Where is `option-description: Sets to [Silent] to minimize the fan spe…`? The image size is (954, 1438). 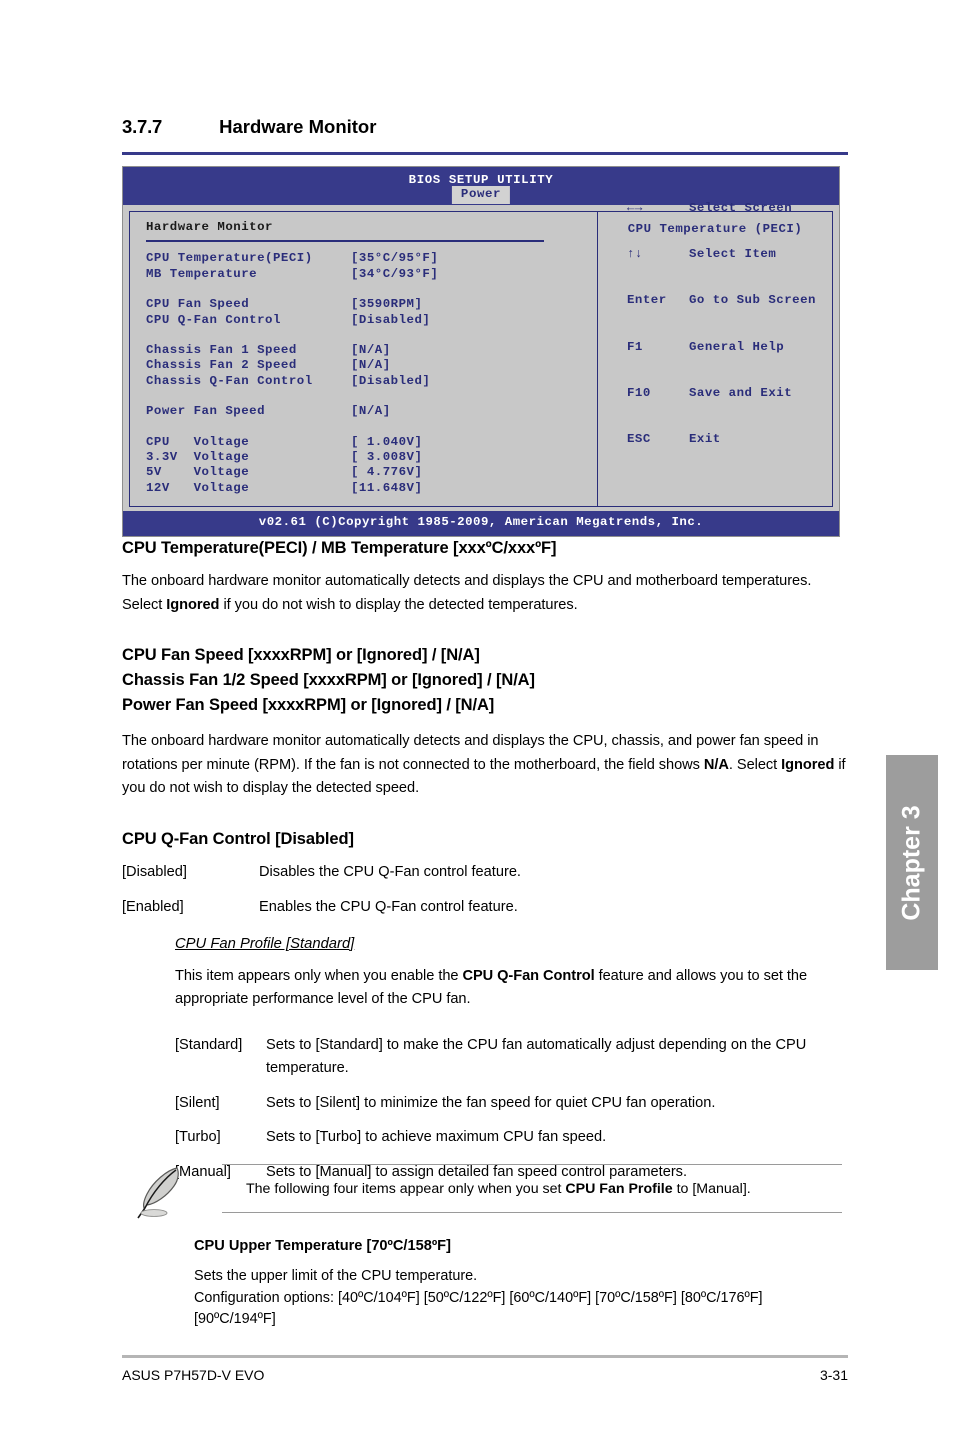
option-description: Sets to [Silent] to minimize the fan spe… is located at coordinates (491, 1102).